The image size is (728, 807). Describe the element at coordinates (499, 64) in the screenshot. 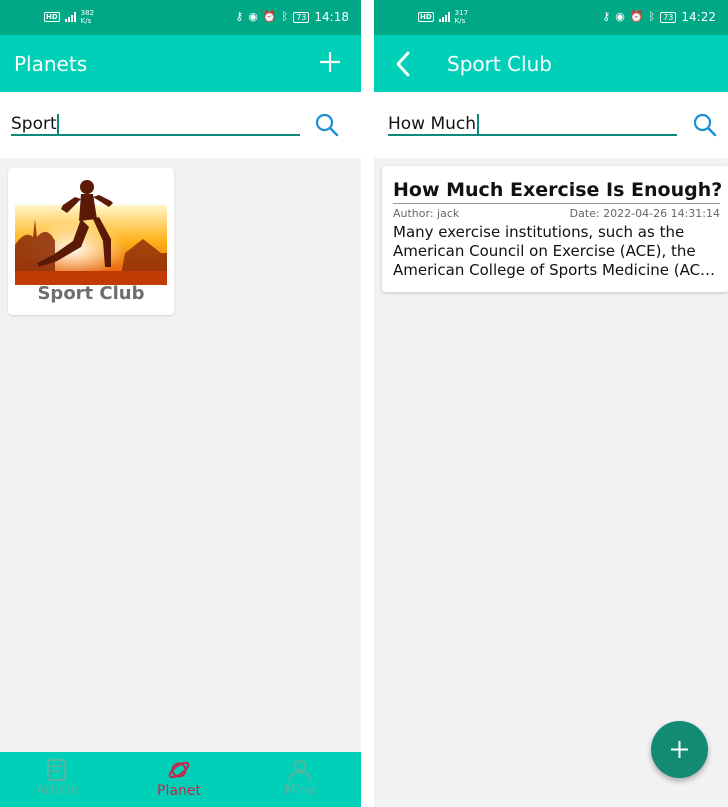

I see `page-title: Sport Club` at that location.